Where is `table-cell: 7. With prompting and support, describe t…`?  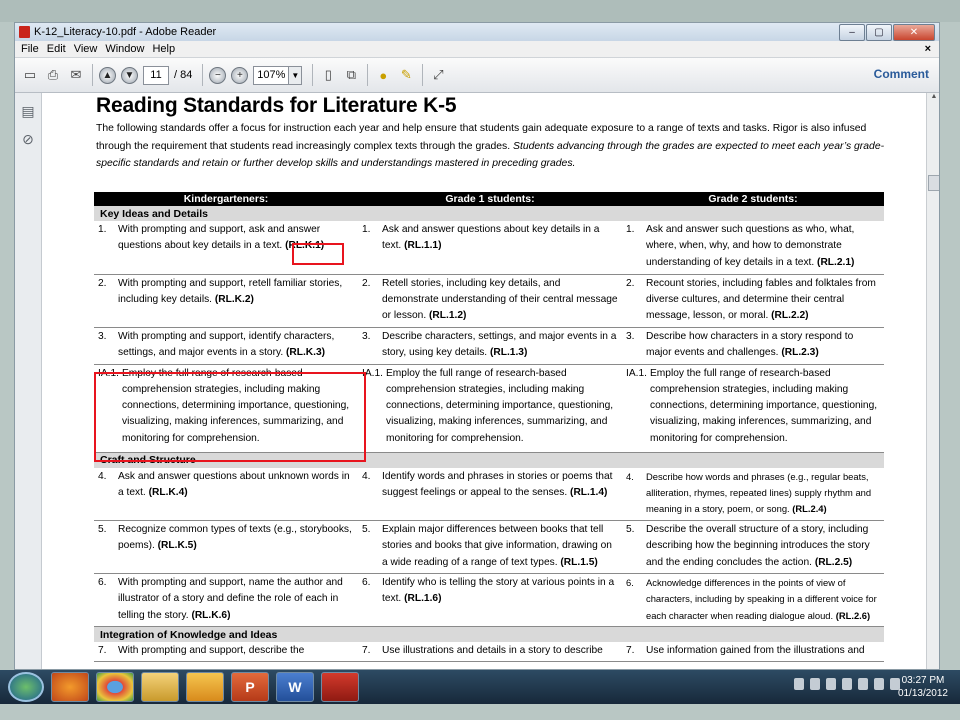
table-cell: 7. With prompting and support, describe t… is located at coordinates (226, 652).